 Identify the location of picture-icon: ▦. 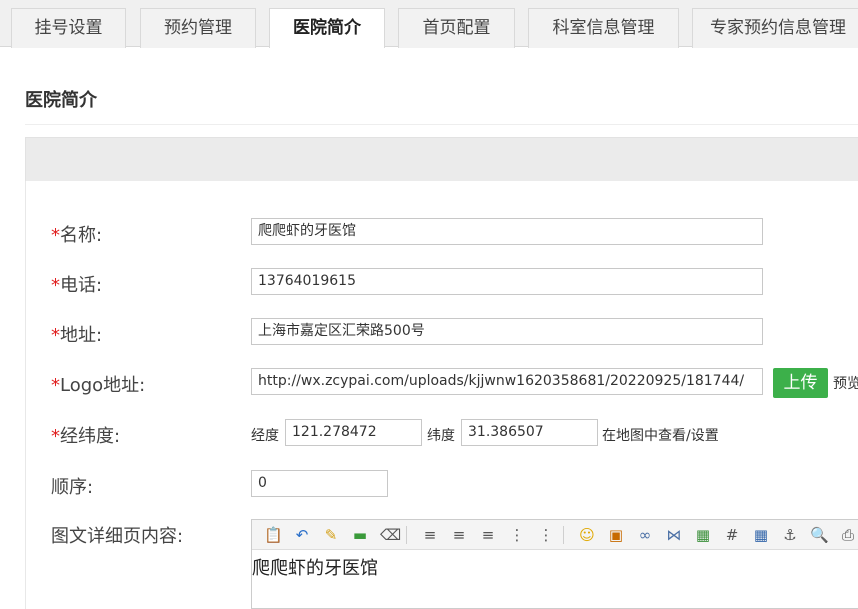
(703, 535).